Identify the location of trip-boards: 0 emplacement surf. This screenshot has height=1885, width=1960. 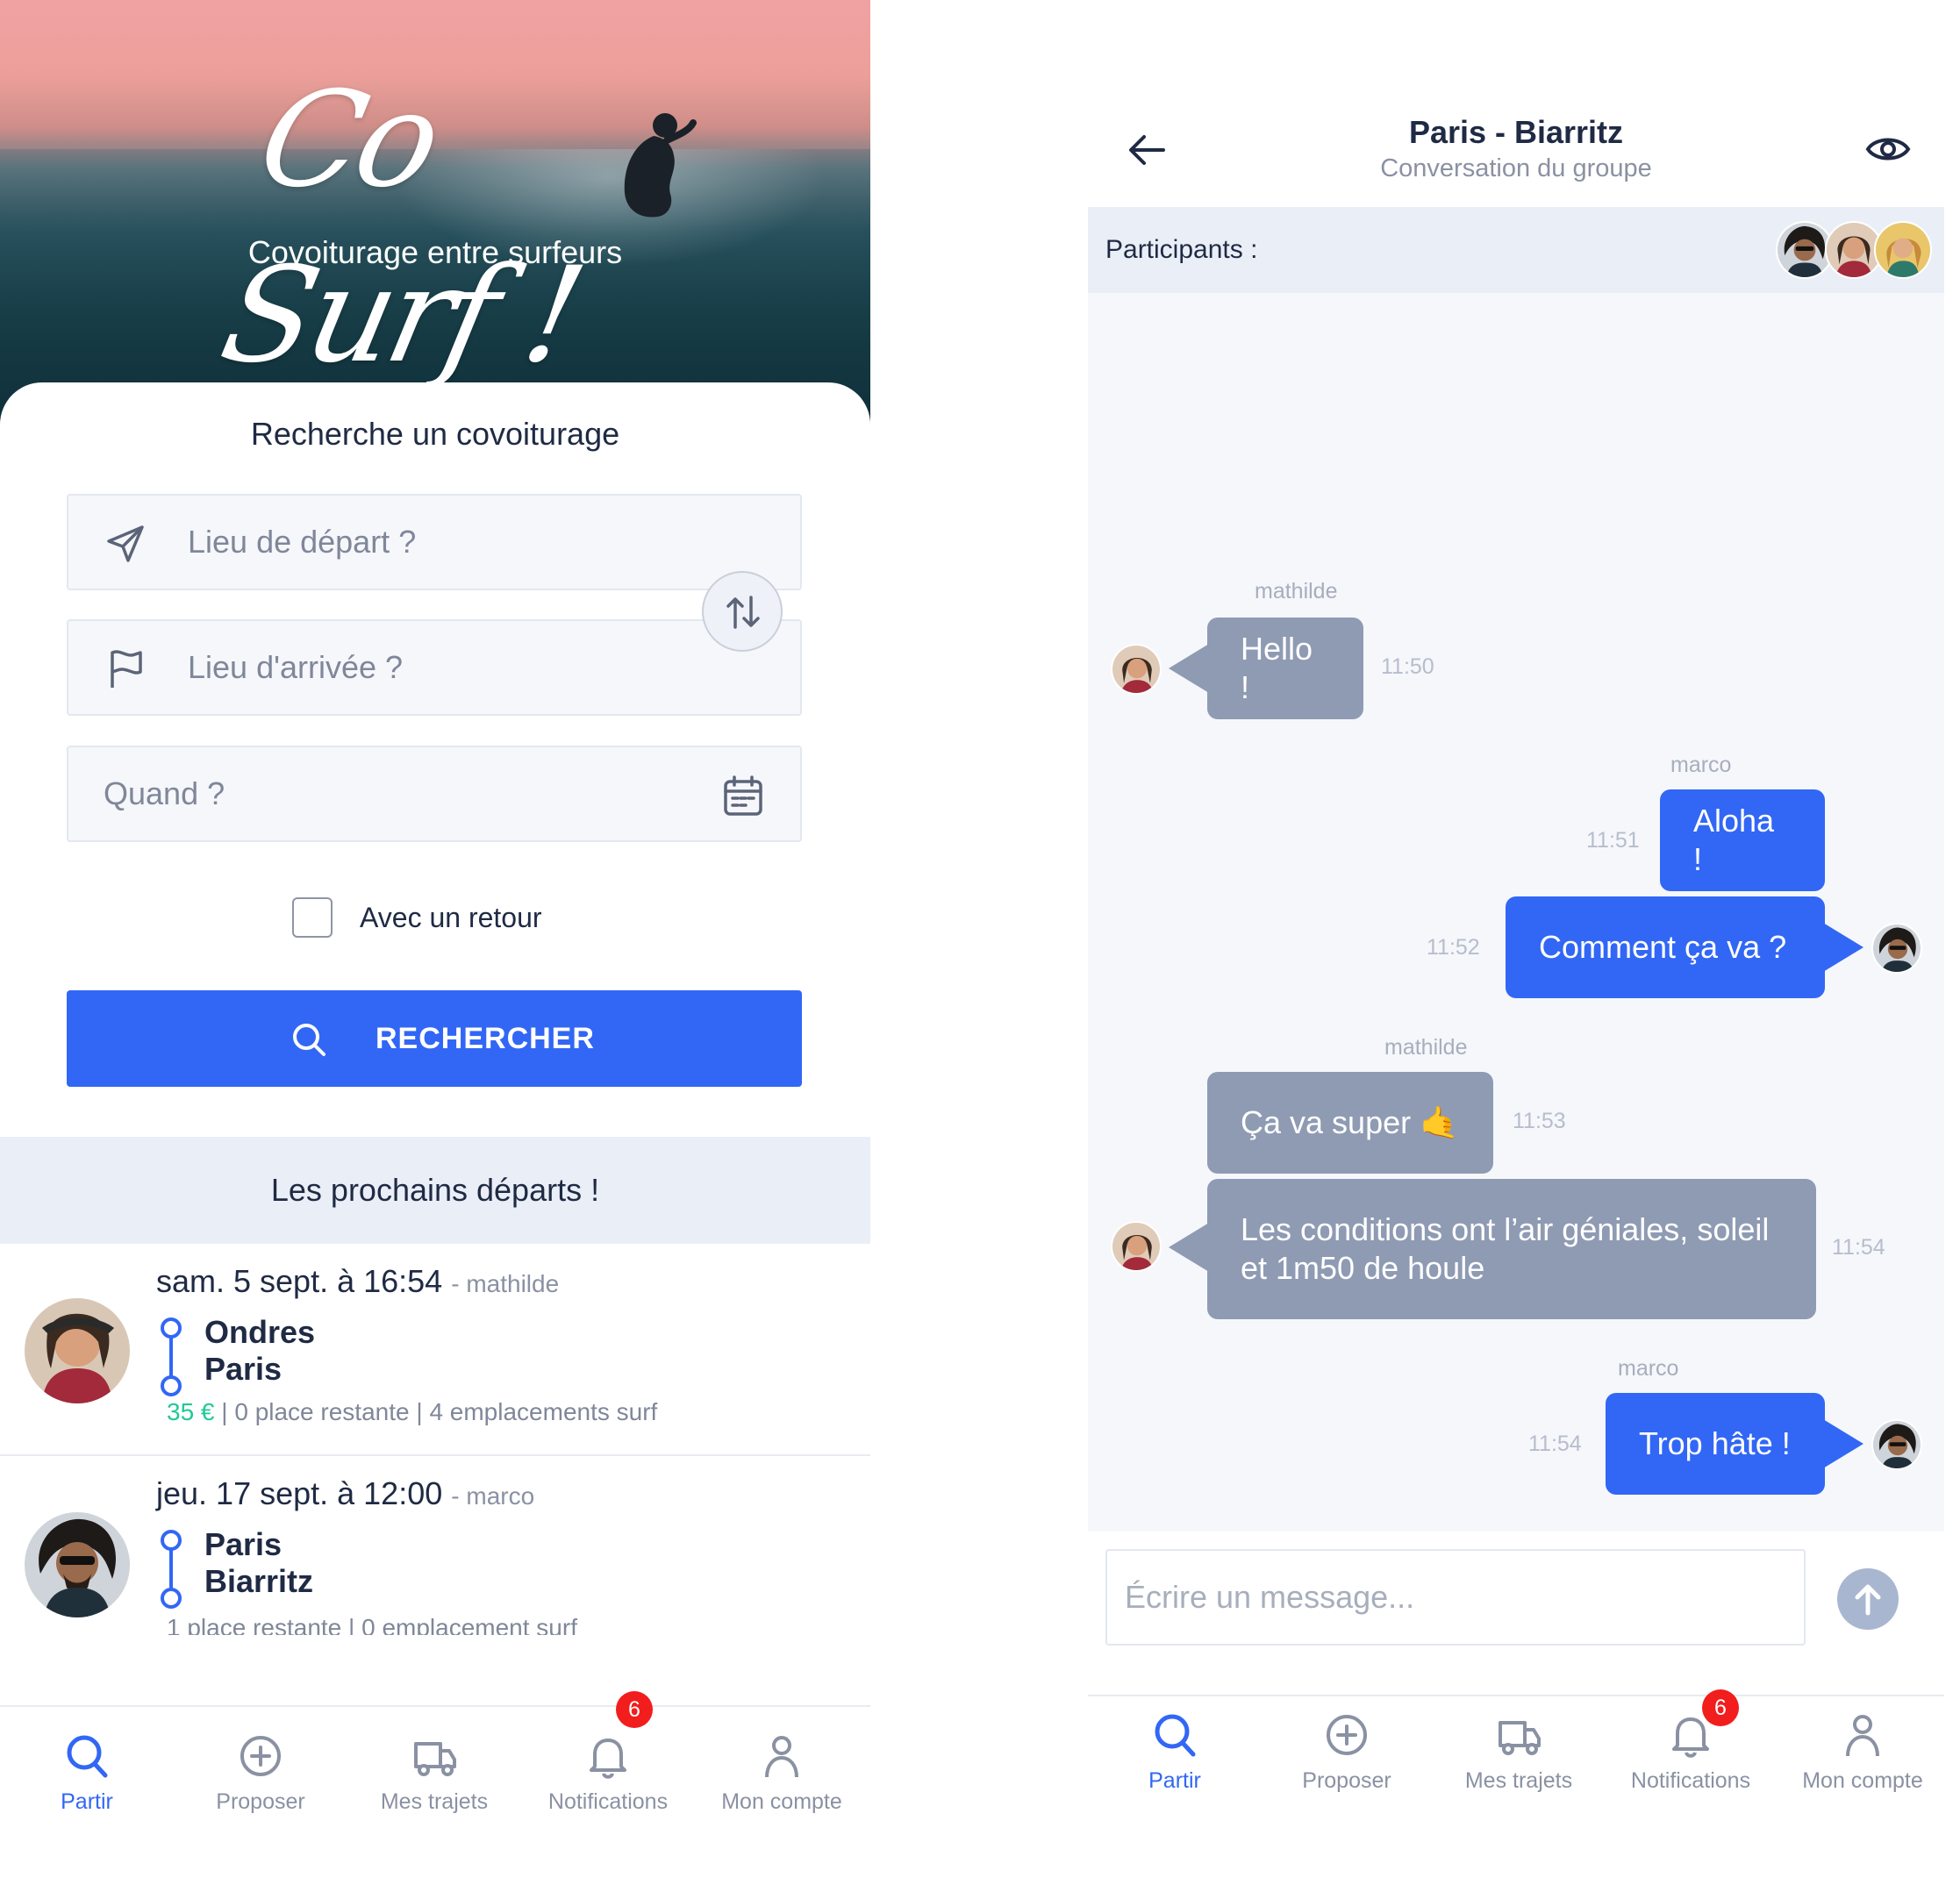
(469, 1624).